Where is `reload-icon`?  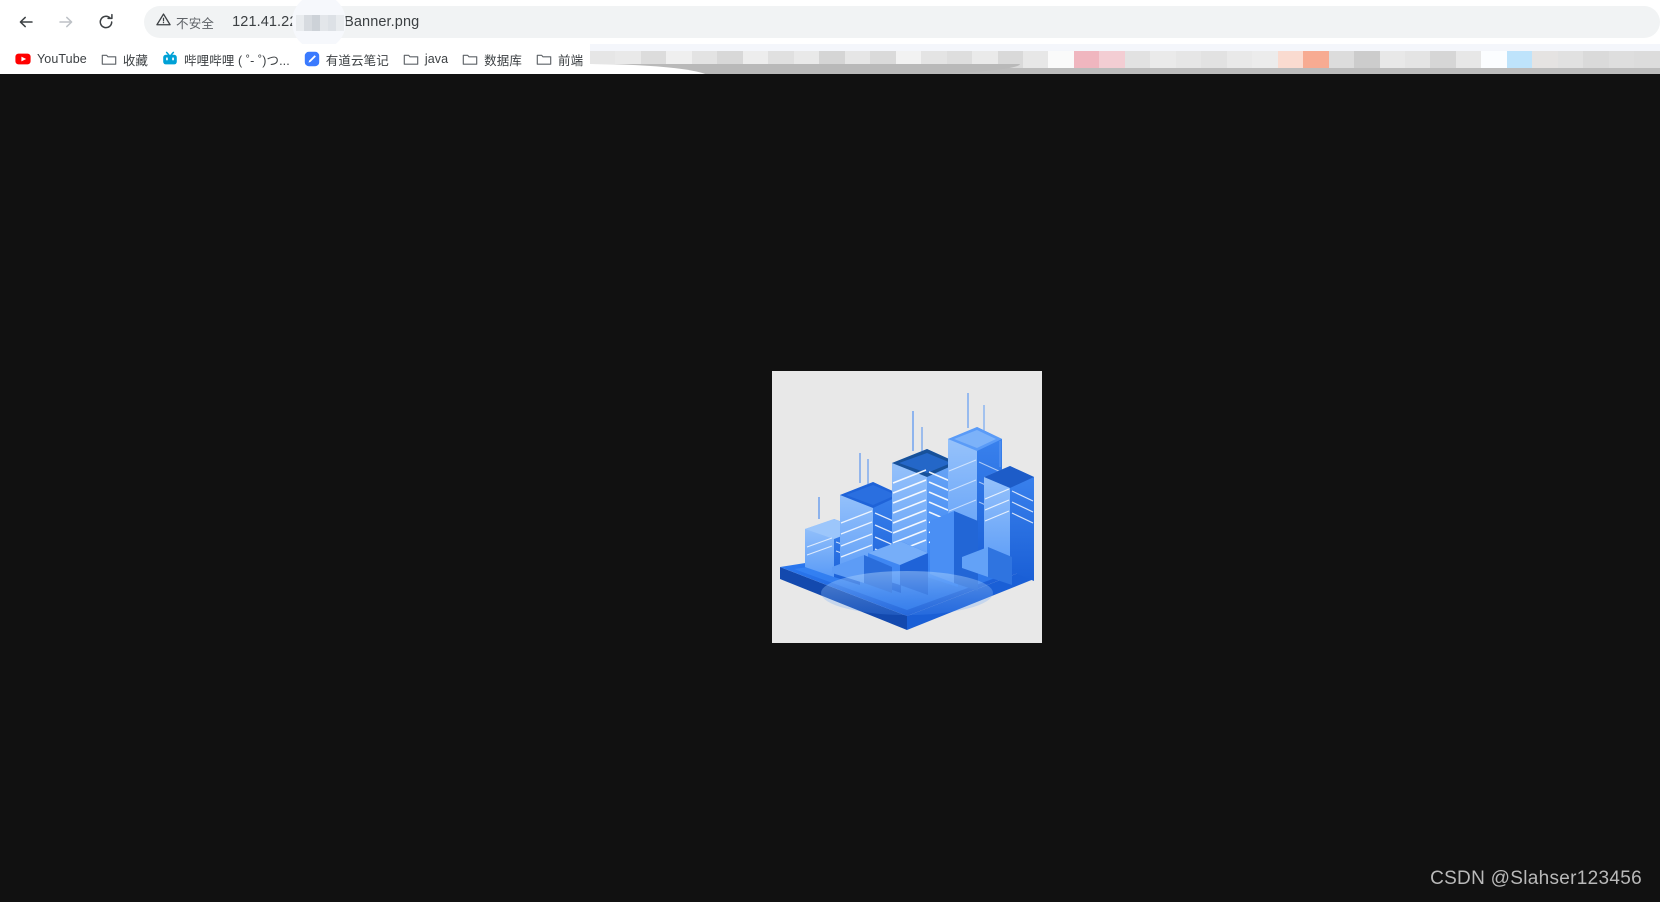 reload-icon is located at coordinates (106, 22).